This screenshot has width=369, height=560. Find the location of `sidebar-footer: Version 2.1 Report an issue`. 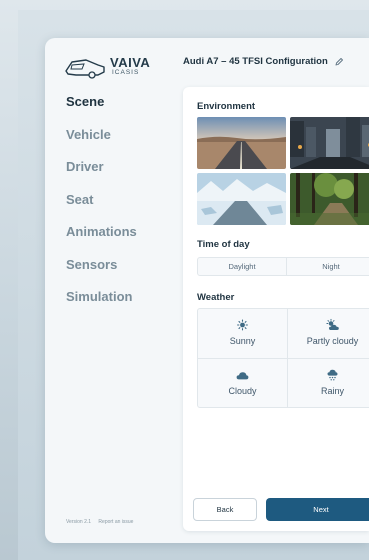

sidebar-footer: Version 2.1 Report an issue is located at coordinates (102, 522).